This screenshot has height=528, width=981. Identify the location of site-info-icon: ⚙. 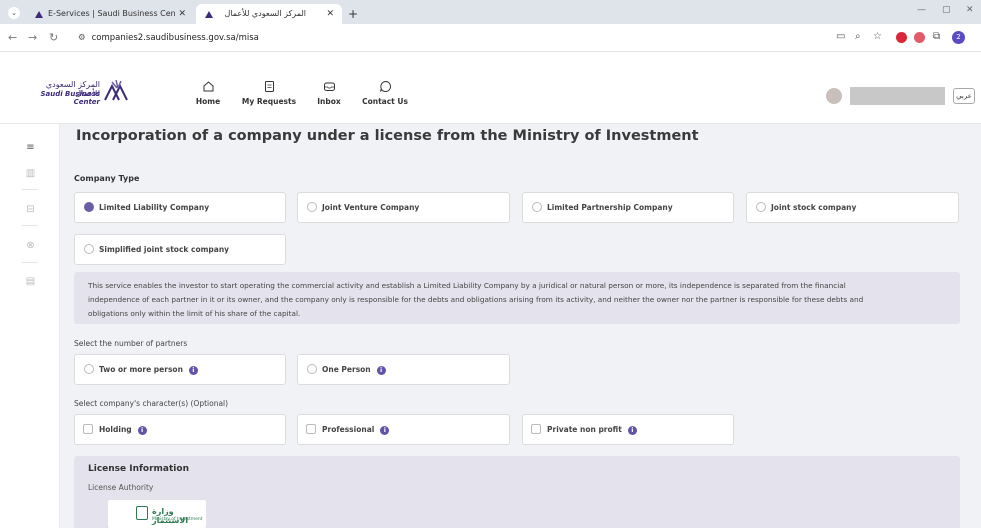
(82, 38).